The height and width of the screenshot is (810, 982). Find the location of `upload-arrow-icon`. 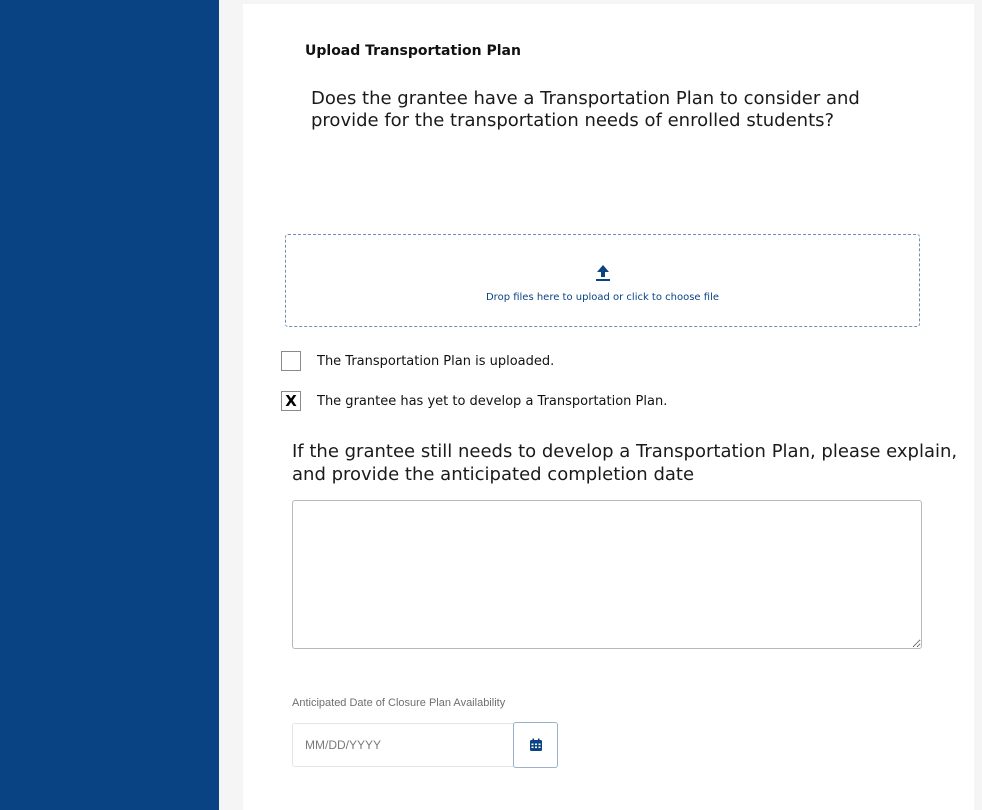

upload-arrow-icon is located at coordinates (602, 273).